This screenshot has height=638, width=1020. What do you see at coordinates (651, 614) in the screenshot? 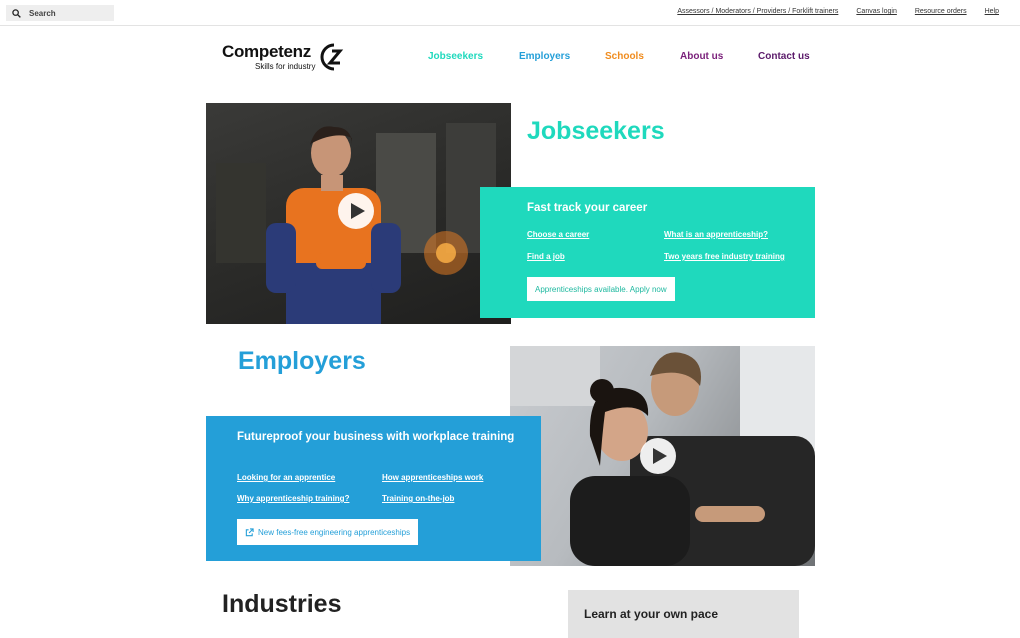
I see `learn-card-title: Learn at your own pace` at bounding box center [651, 614].